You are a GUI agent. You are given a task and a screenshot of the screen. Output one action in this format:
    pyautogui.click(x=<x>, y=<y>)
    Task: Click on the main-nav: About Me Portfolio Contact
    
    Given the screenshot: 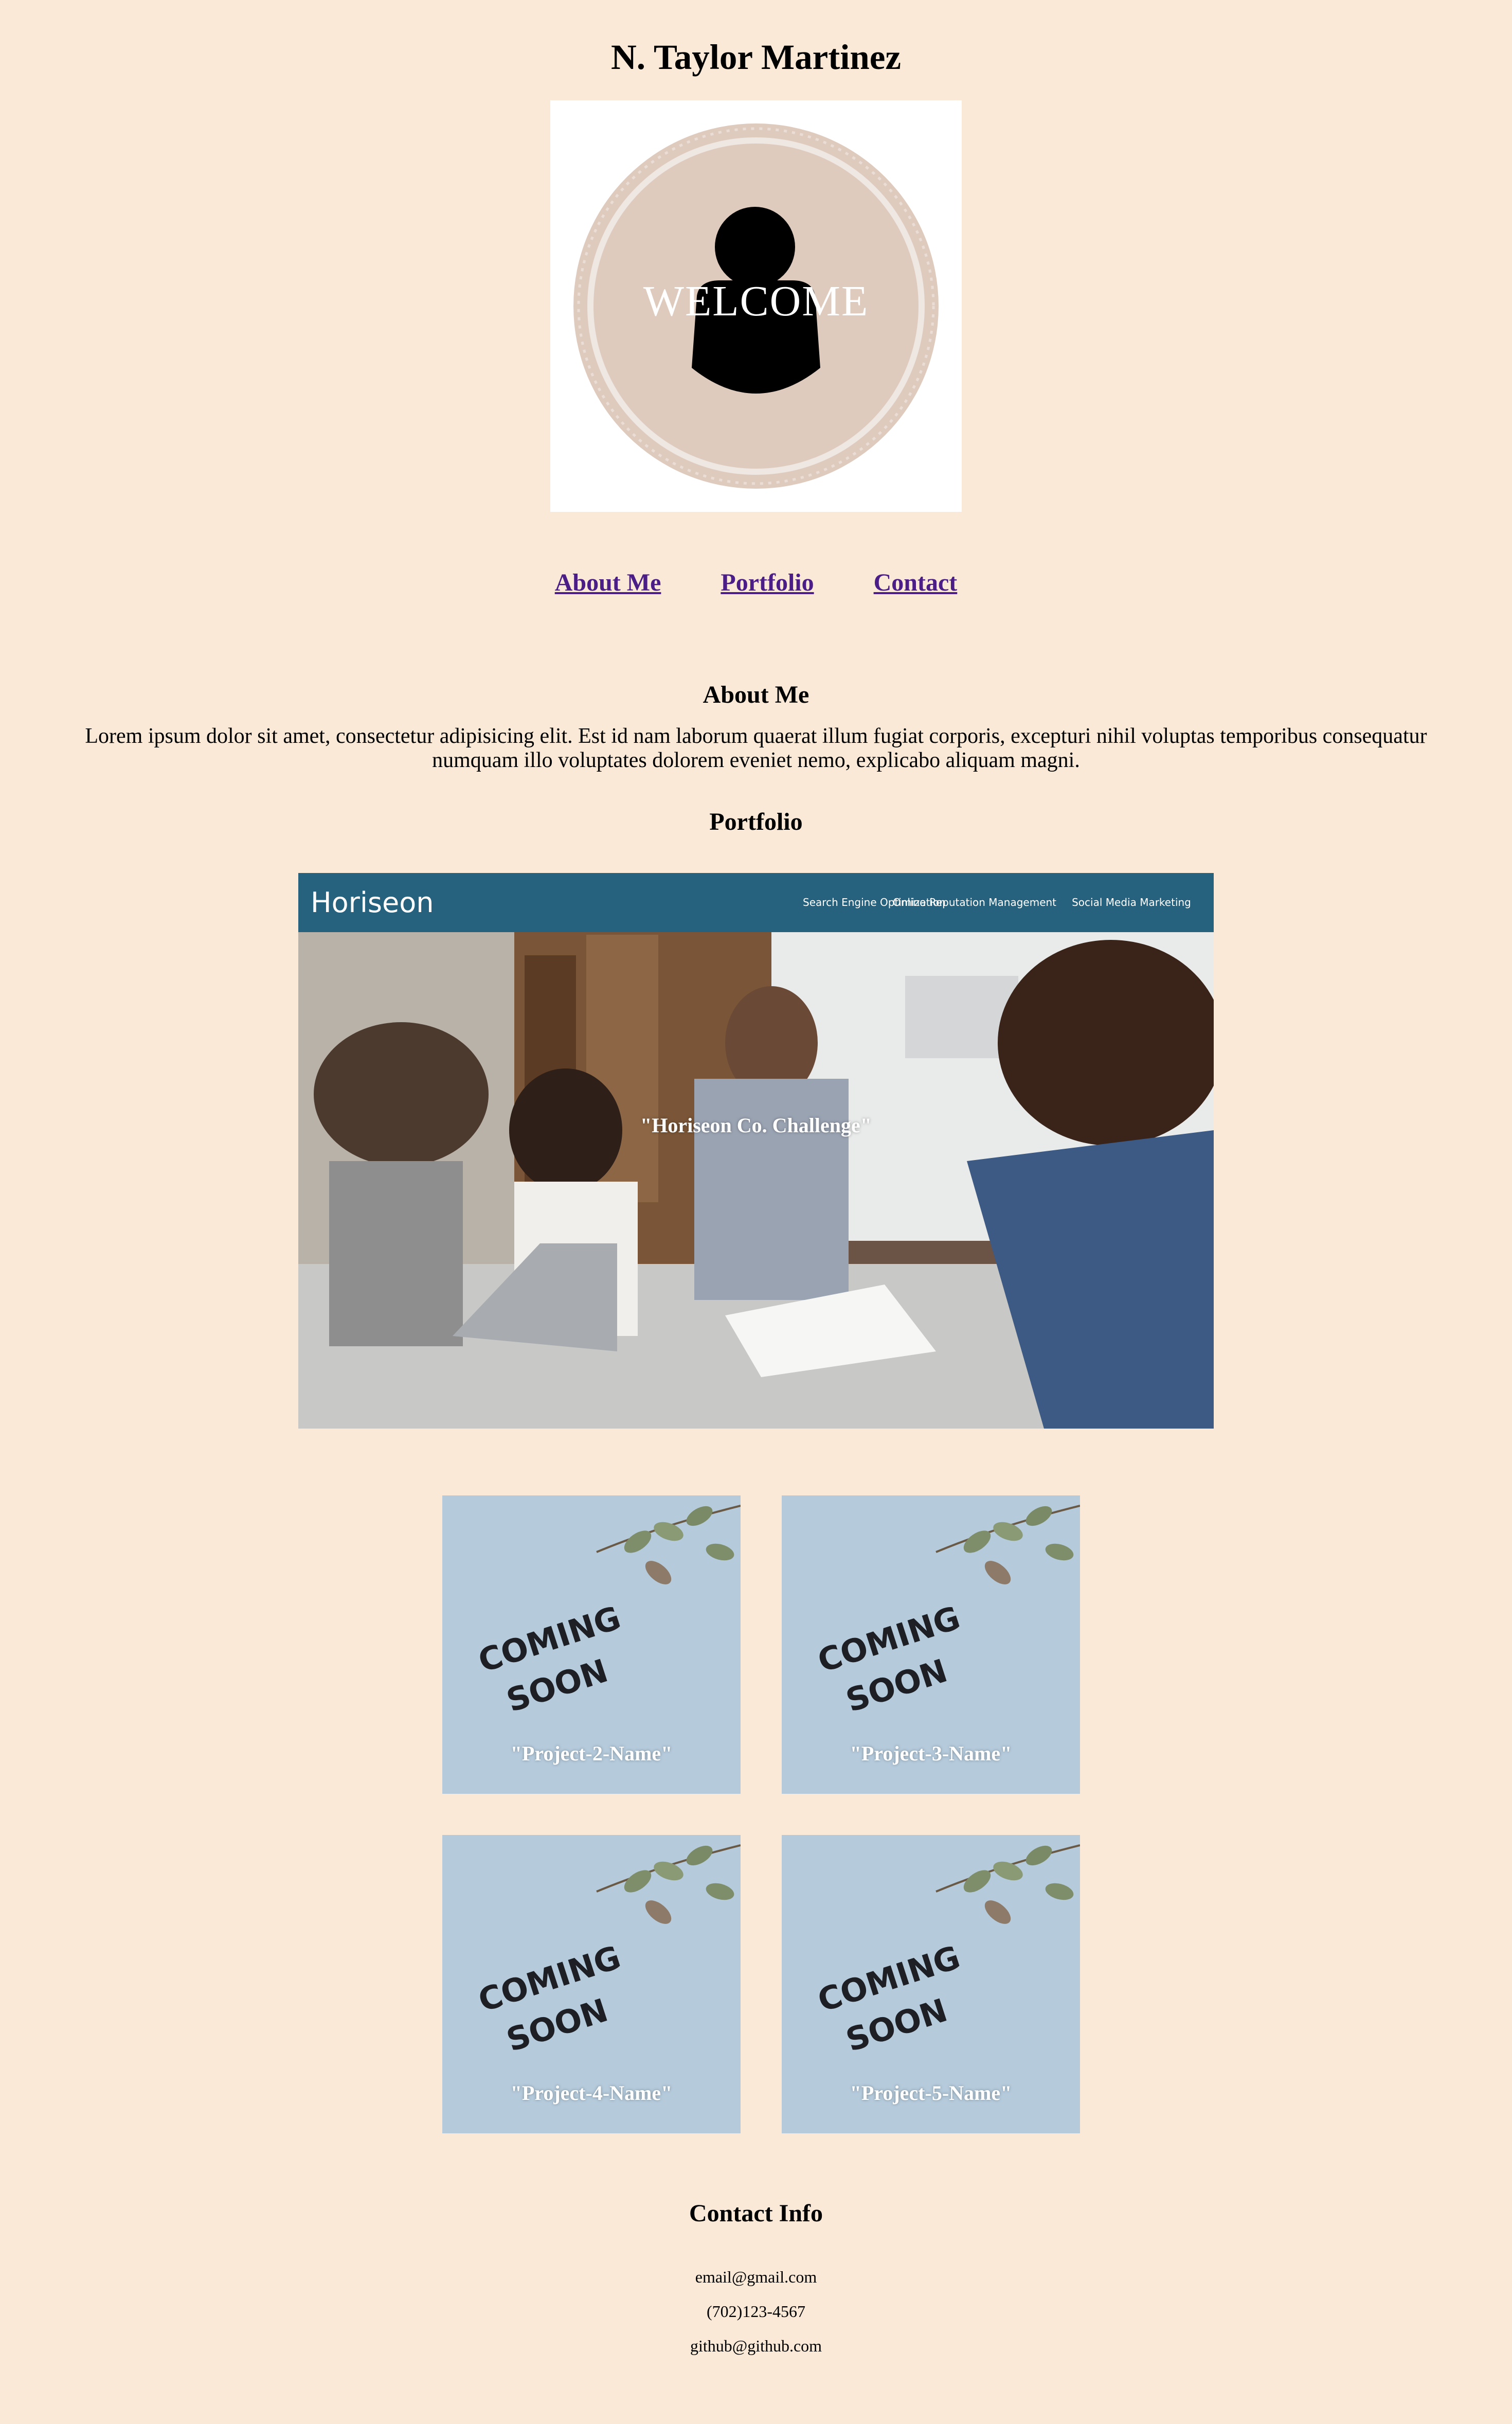 What is the action you would take?
    pyautogui.click(x=756, y=582)
    